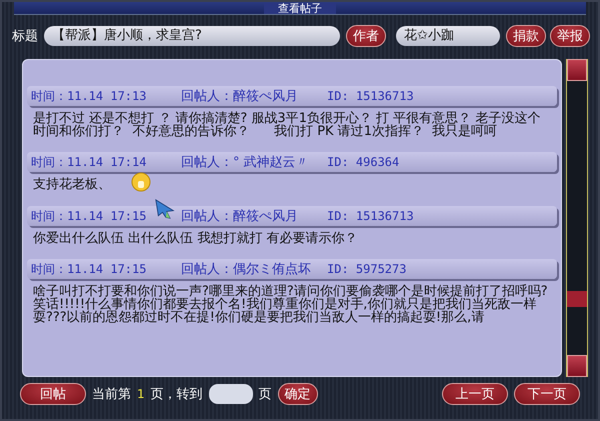 Image resolution: width=600 pixels, height=421 pixels. What do you see at coordinates (192, 36) in the screenshot?
I see `title-field: 【帮派】唐小顺，求皇宫?` at bounding box center [192, 36].